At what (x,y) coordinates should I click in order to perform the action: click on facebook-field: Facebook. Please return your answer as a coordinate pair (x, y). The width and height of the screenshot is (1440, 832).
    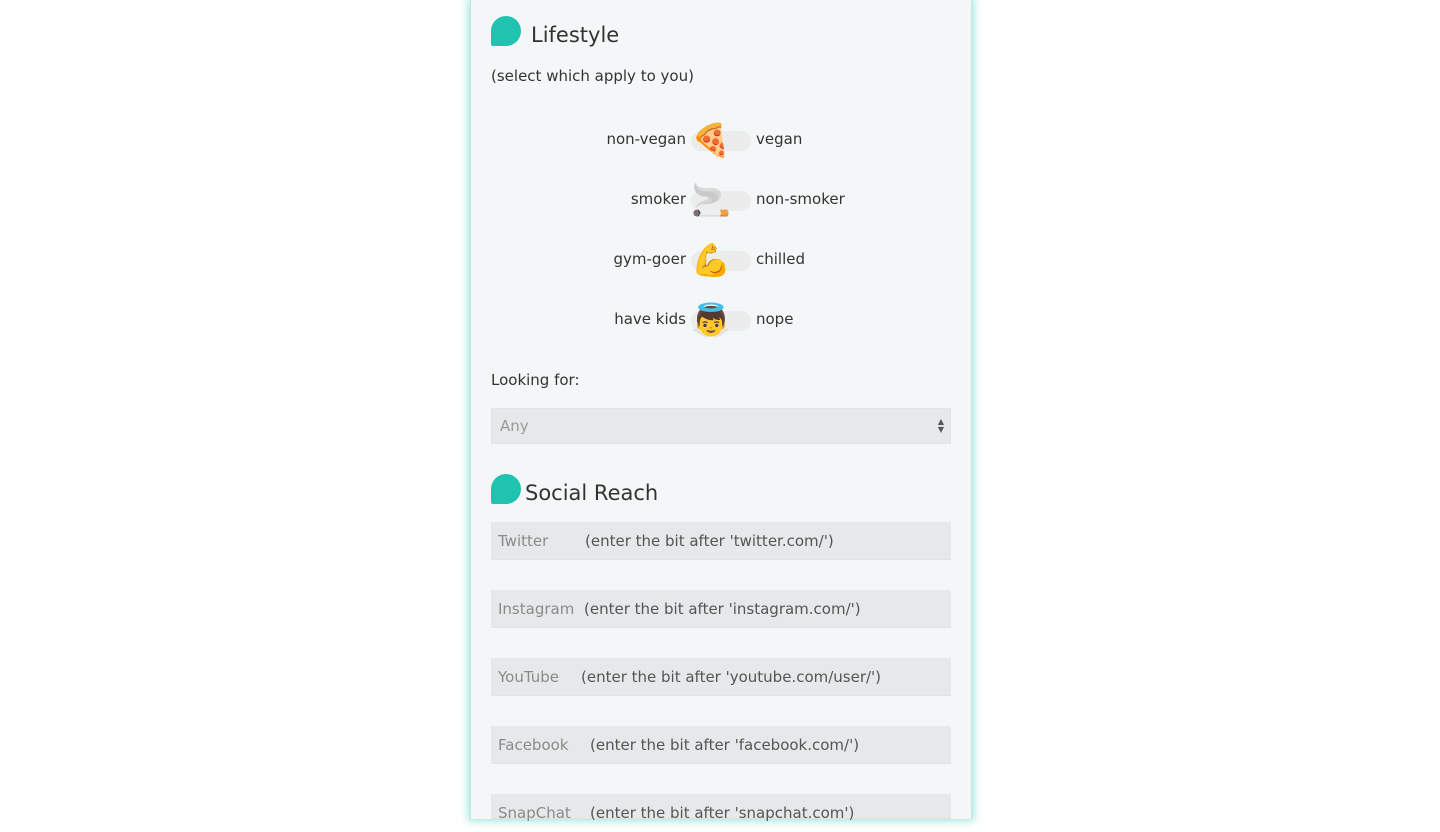
    Looking at the image, I should click on (721, 745).